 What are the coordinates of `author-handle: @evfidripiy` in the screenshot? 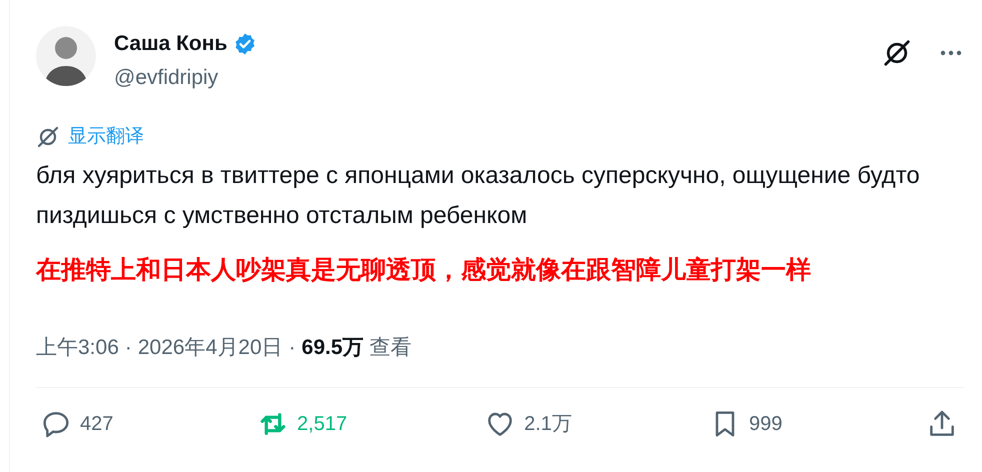 It's located at (498, 77).